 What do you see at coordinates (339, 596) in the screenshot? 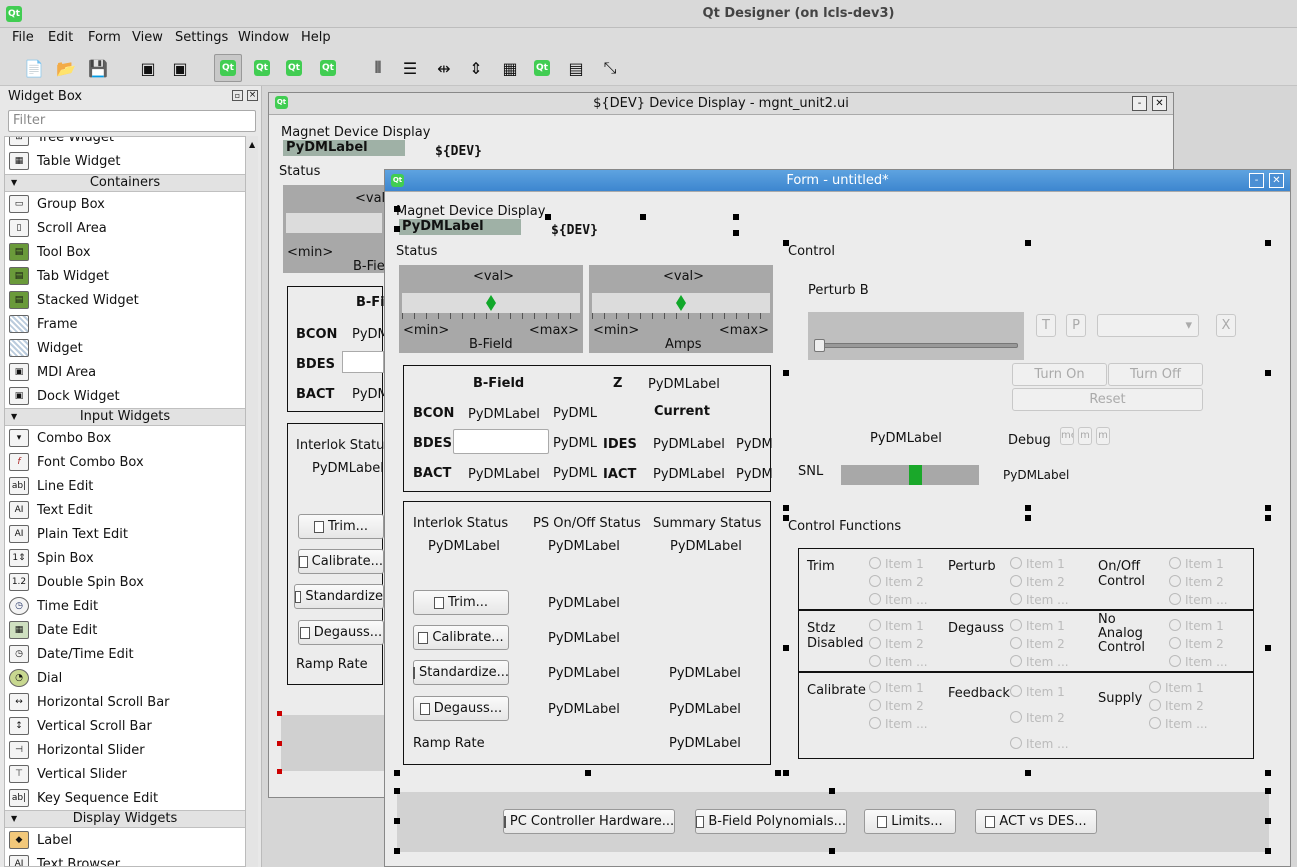
I see `back-standardize-button: Standardize` at bounding box center [339, 596].